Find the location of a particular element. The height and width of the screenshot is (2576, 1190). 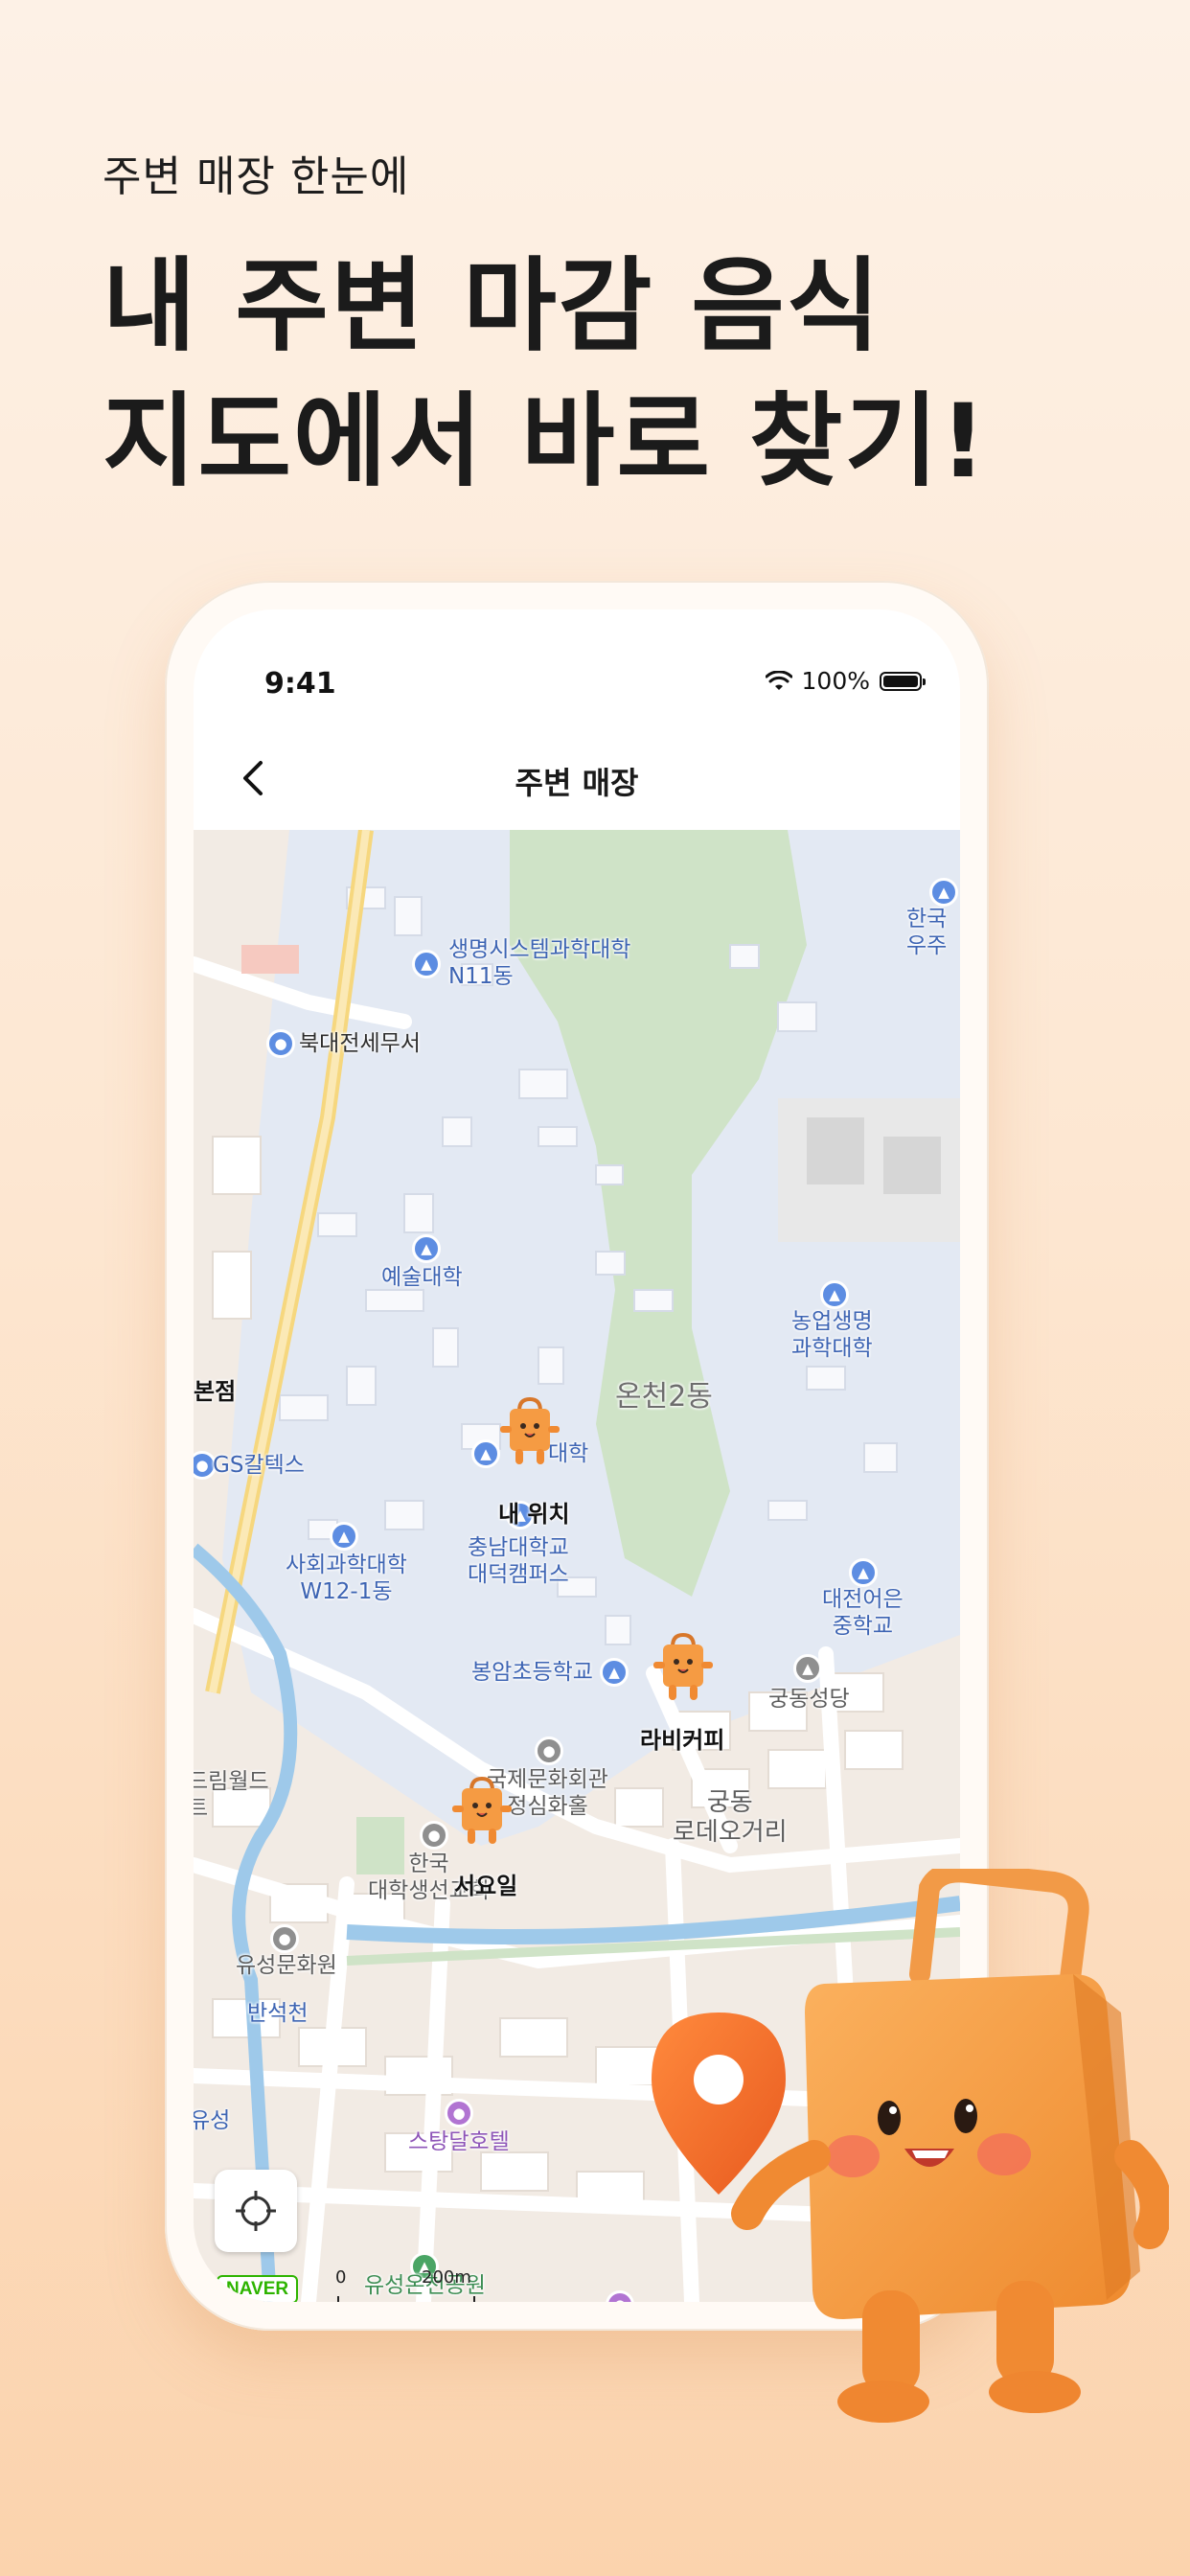

church-icon: ▲ is located at coordinates (808, 1668).